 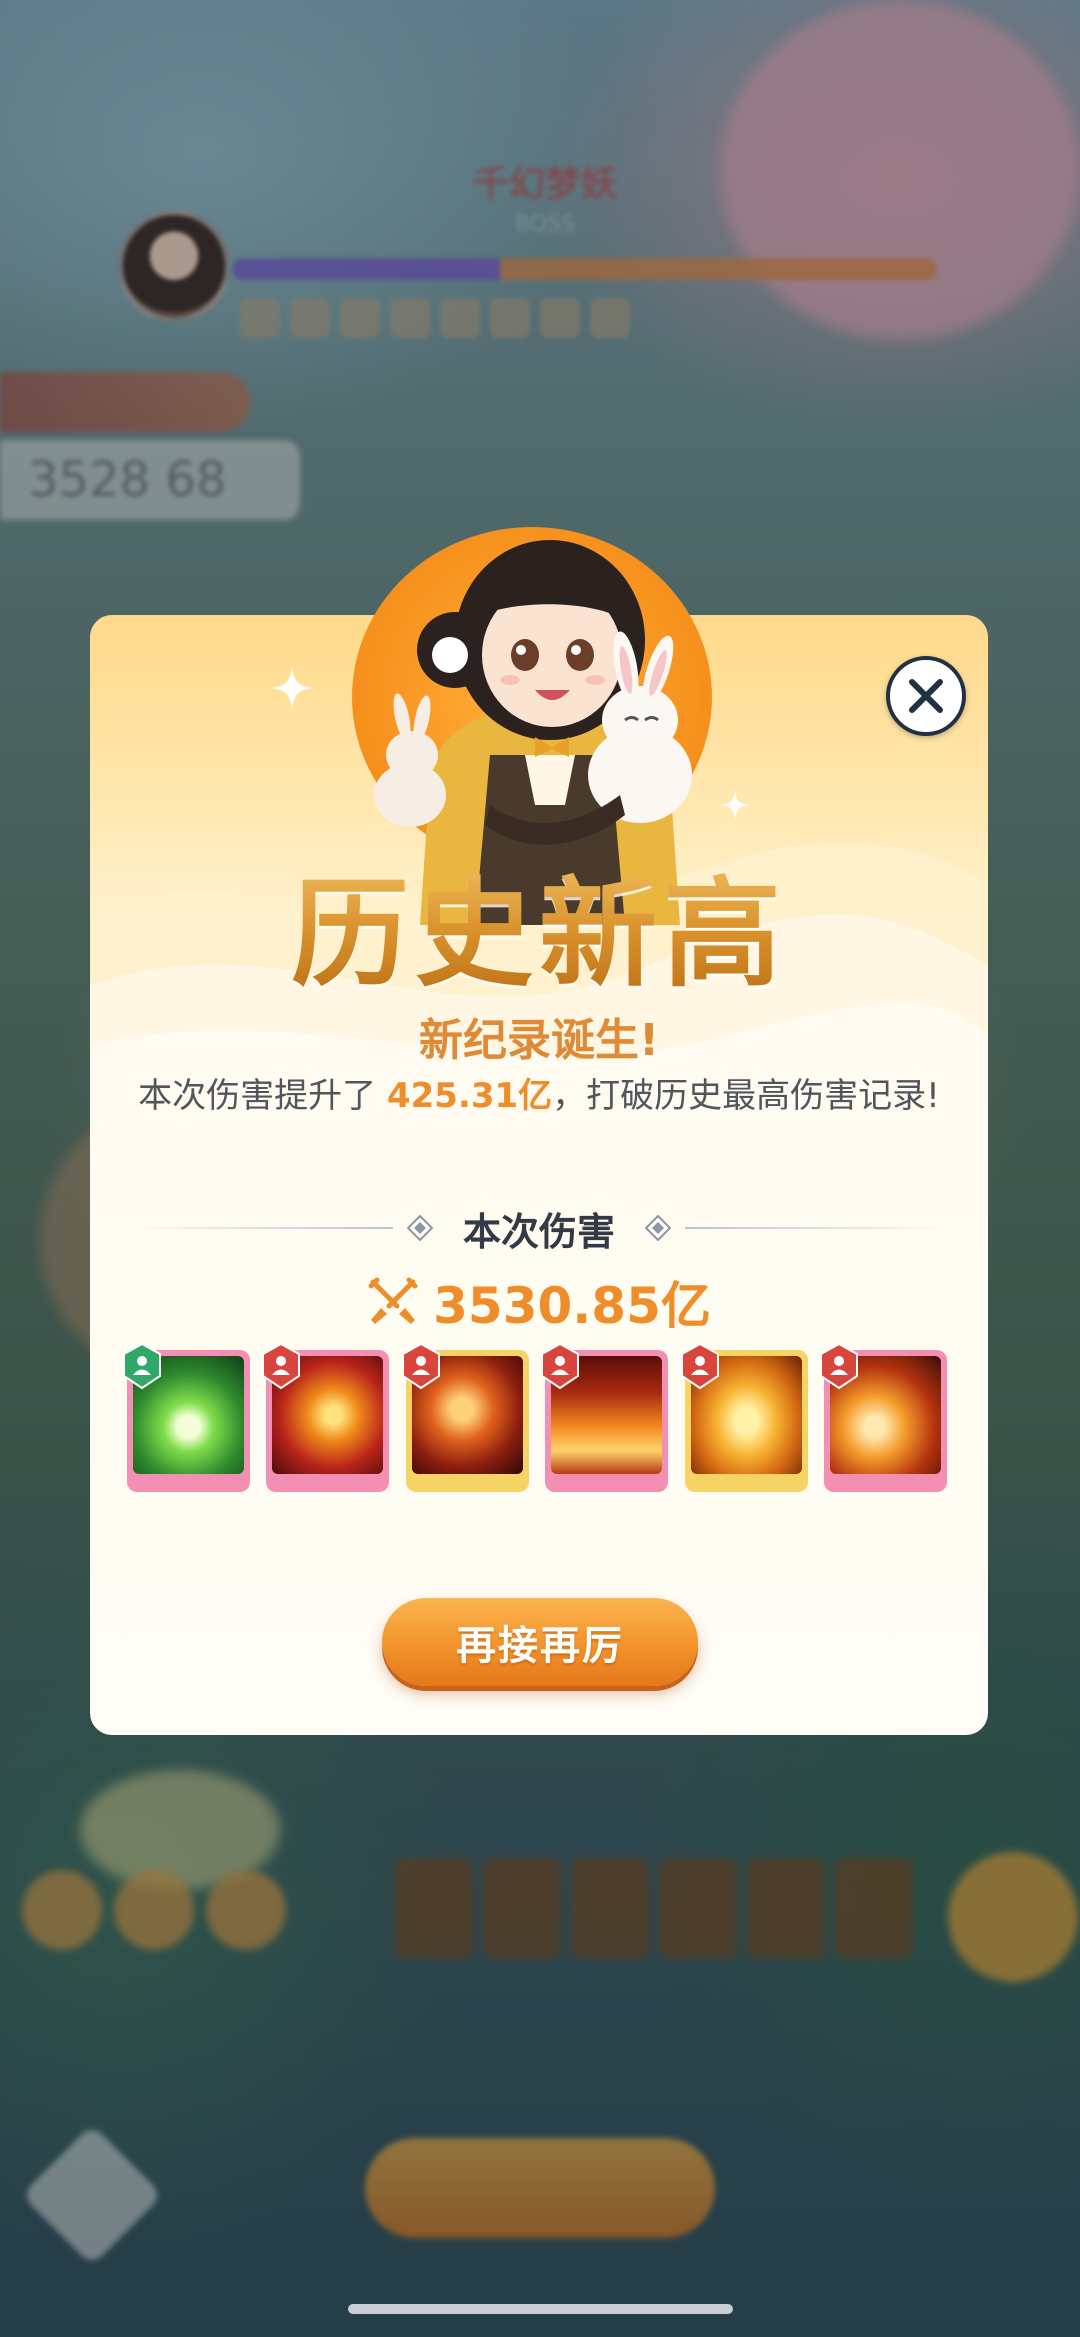 I want to click on green-class-badge-icon, so click(x=142, y=1366).